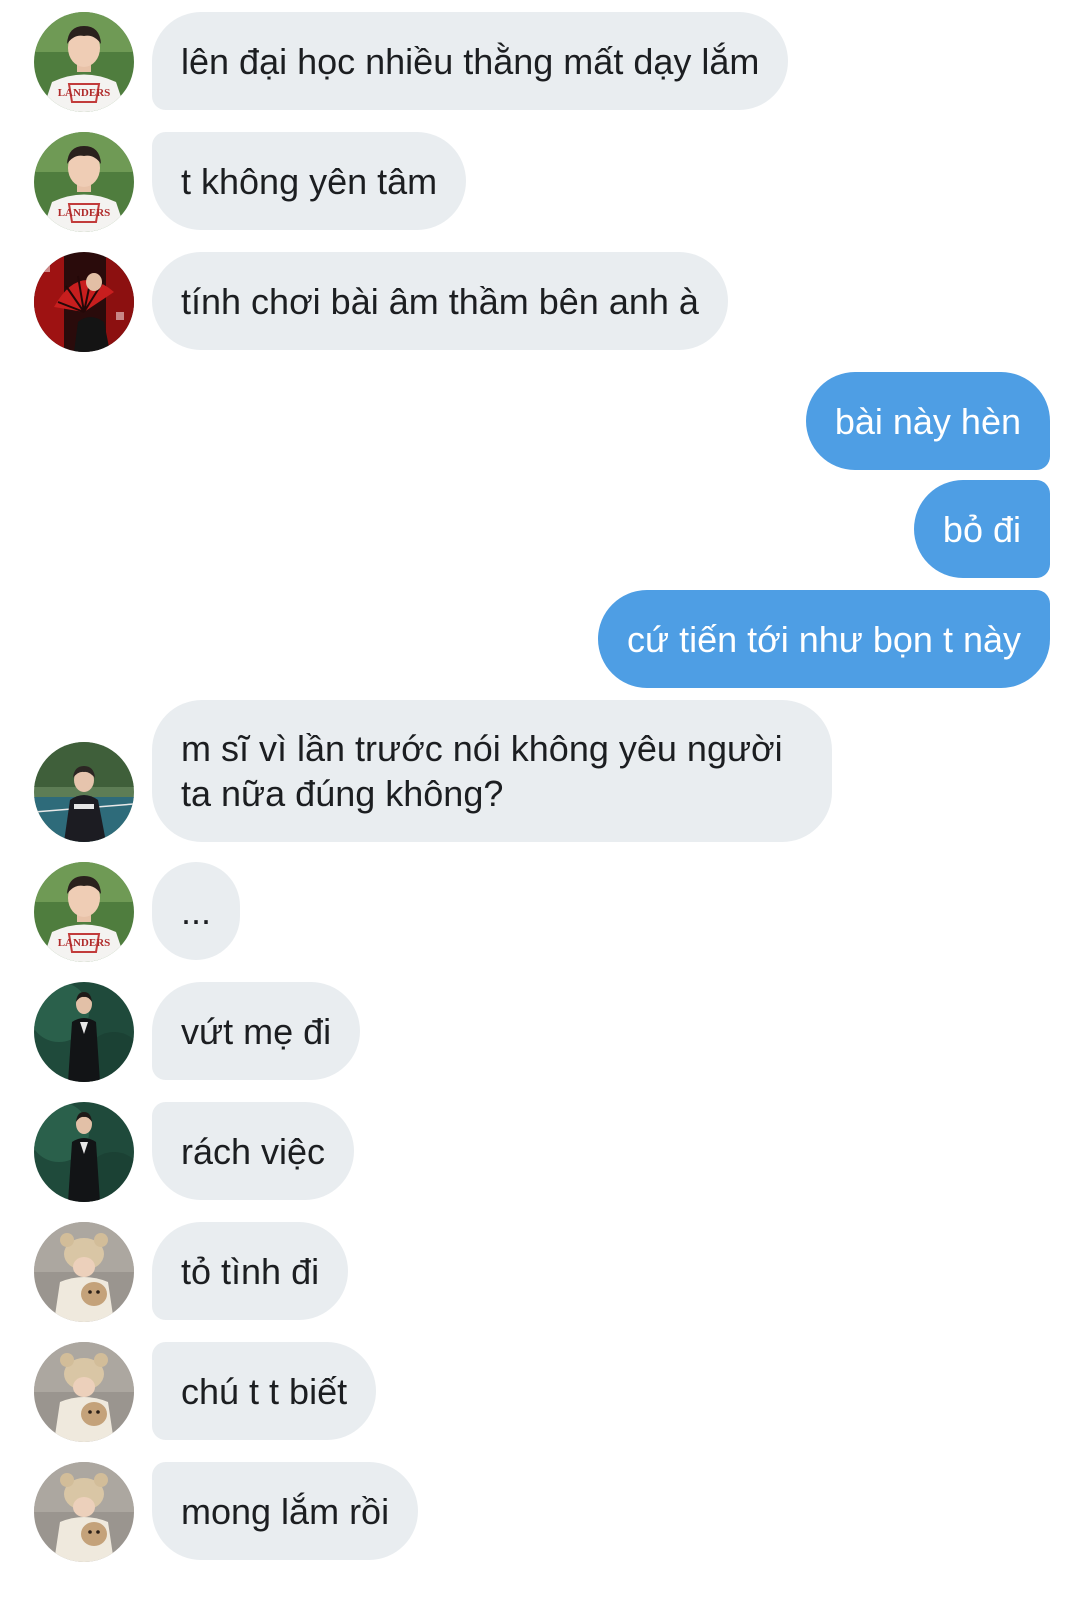 This screenshot has height=1616, width=1080. I want to click on message-row: rách việc, so click(540, 1152).